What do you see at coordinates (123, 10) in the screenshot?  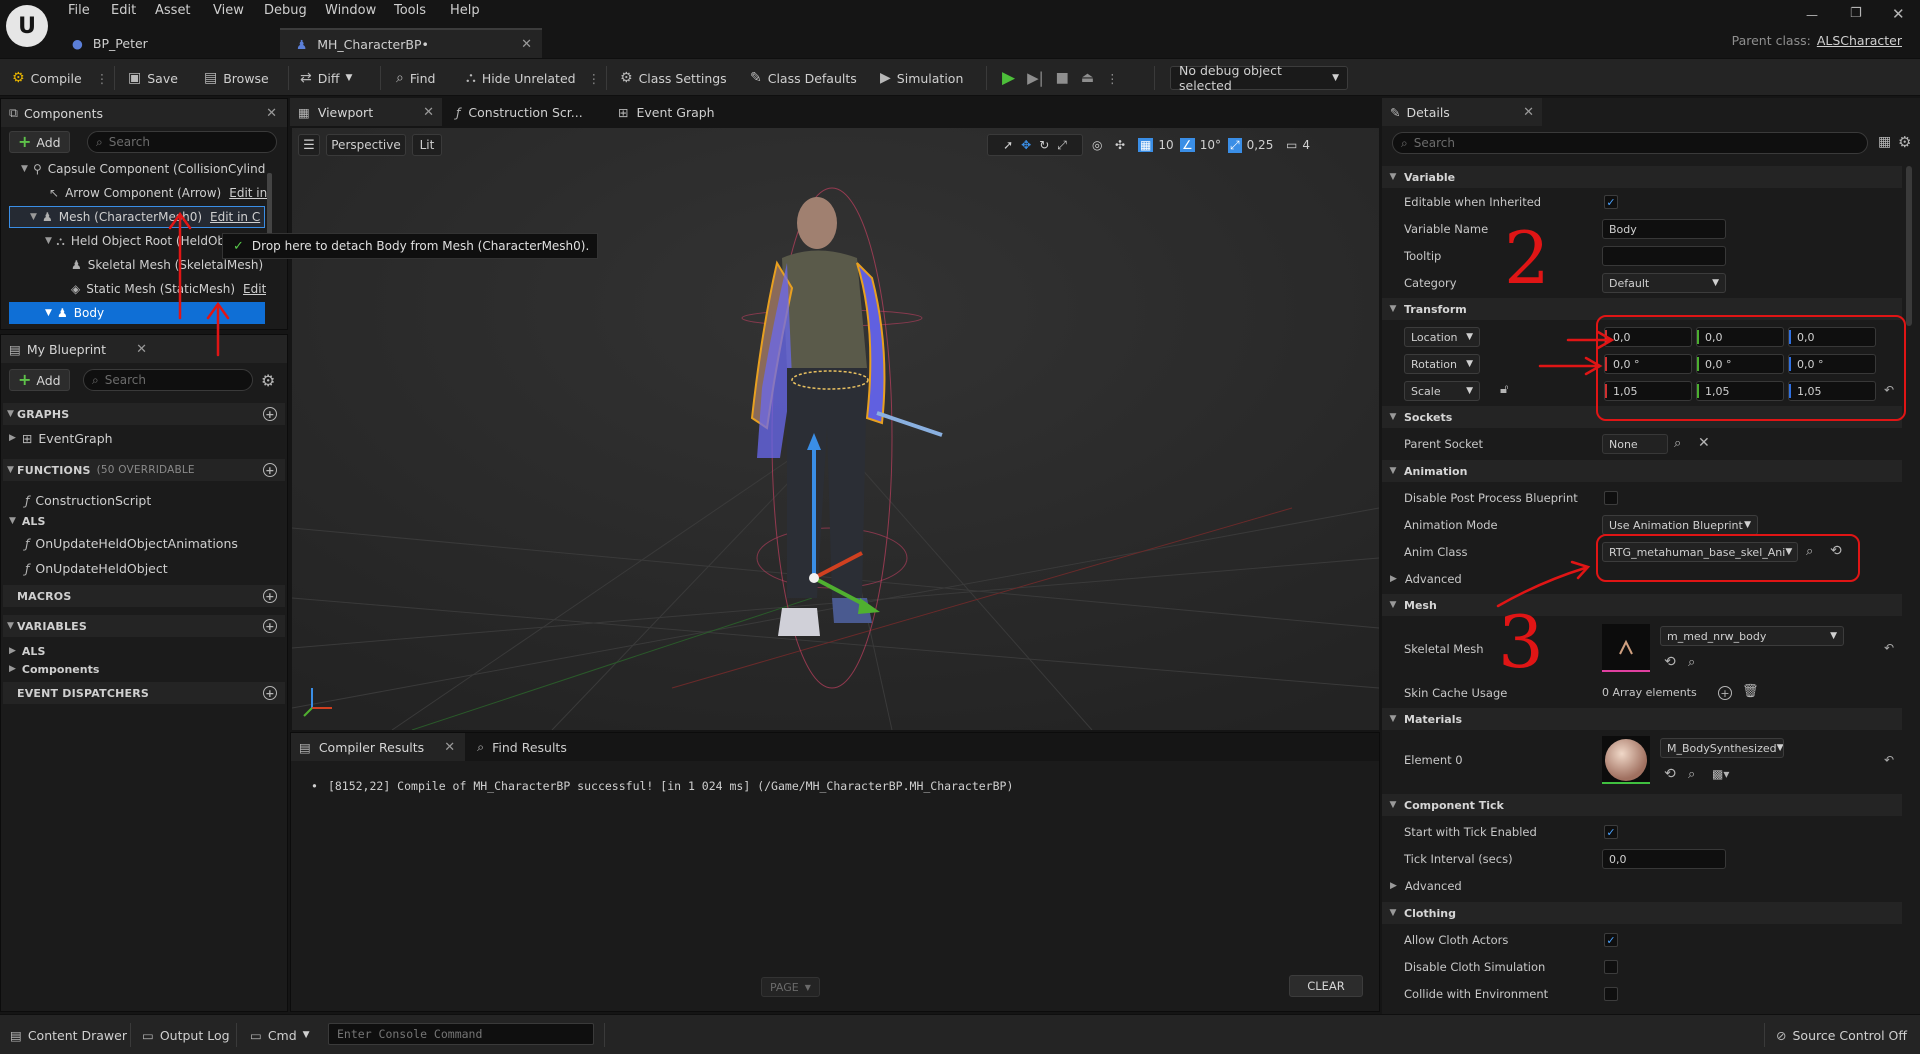 I see `menu-edit: Edit` at bounding box center [123, 10].